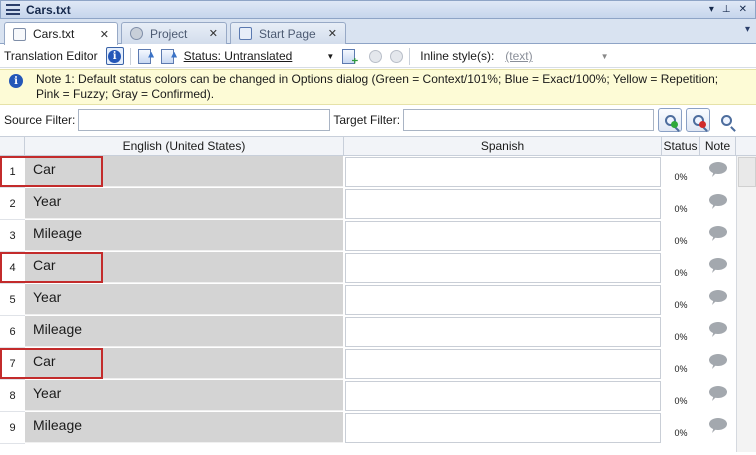 The height and width of the screenshot is (455, 756). What do you see at coordinates (378, 32) in the screenshot?
I see `document-tab-strip: Cars.txt ✕ Project ✕ Start Page ✕ ▾` at bounding box center [378, 32].